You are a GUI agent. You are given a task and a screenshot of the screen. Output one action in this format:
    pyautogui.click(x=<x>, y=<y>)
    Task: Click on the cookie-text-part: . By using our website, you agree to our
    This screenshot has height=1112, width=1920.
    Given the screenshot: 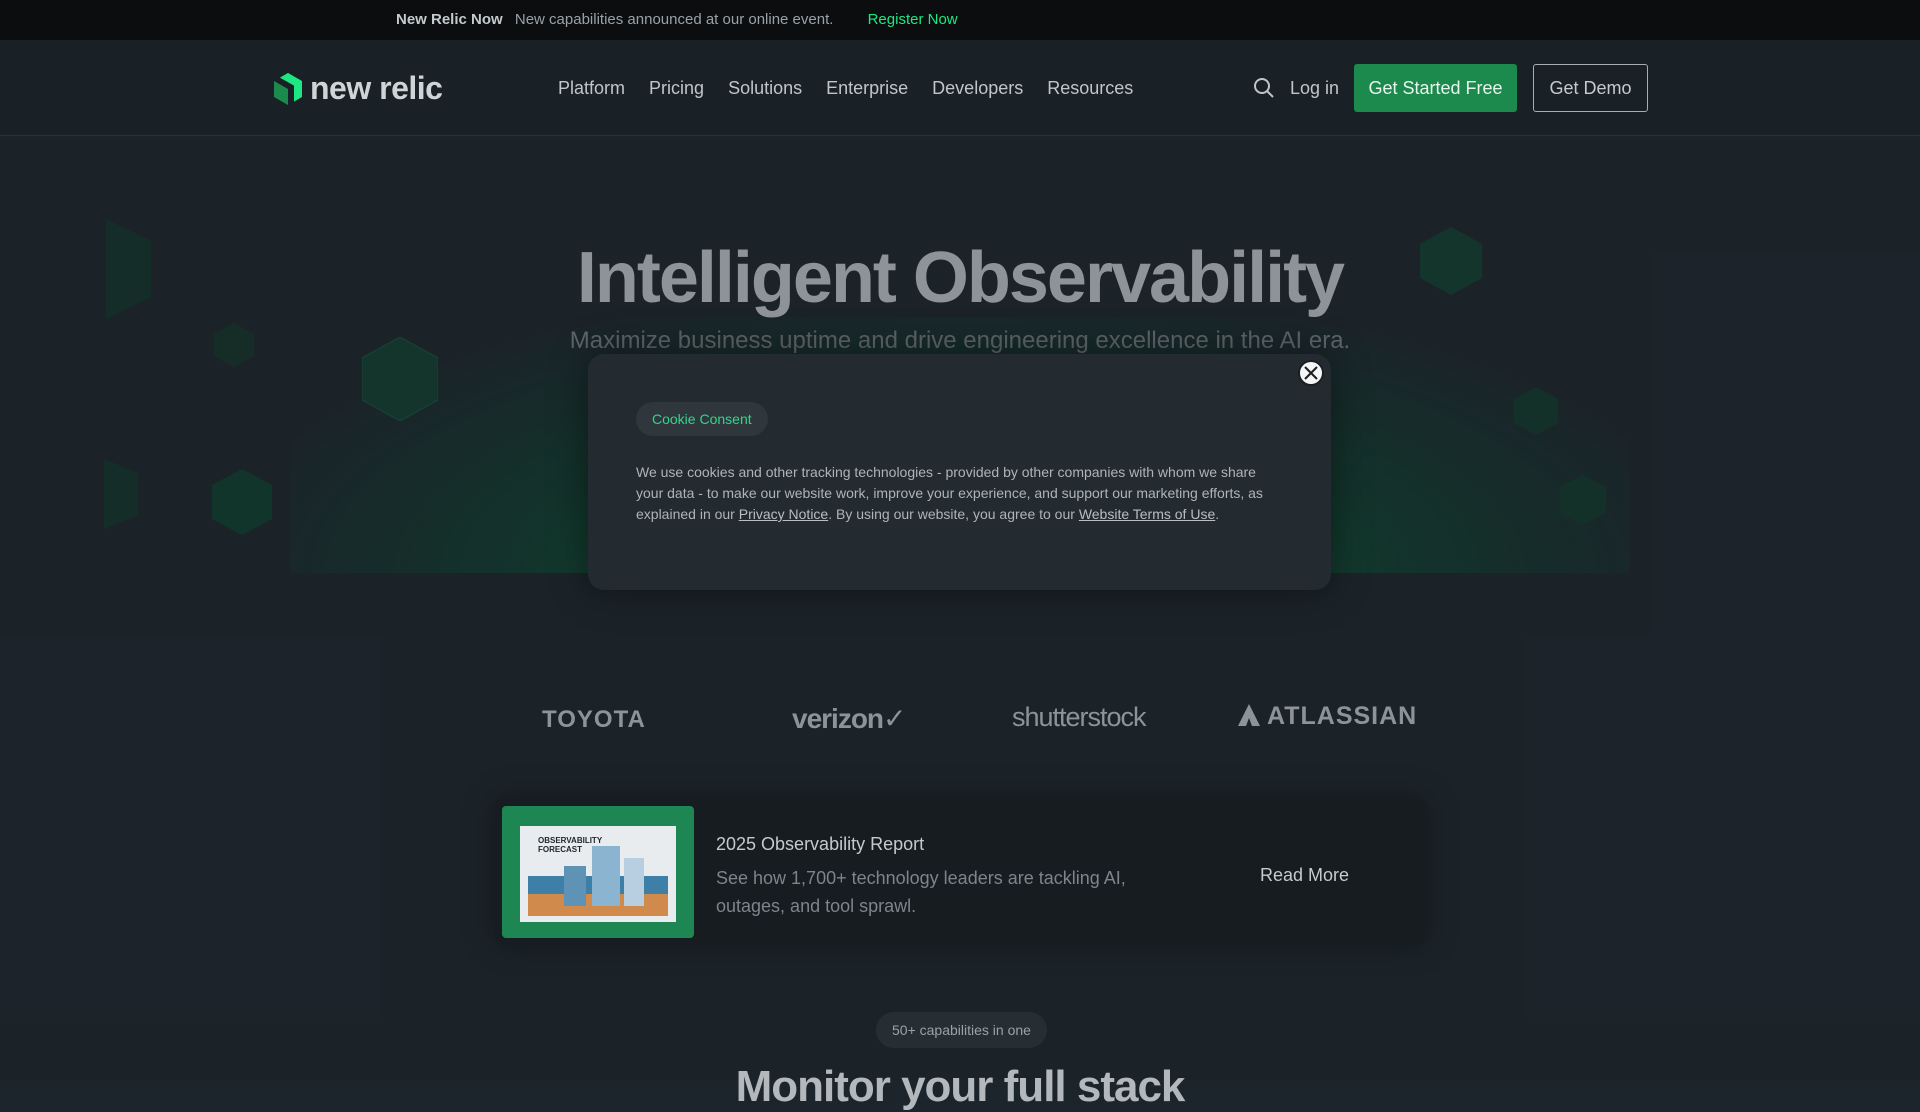 What is the action you would take?
    pyautogui.click(x=953, y=514)
    